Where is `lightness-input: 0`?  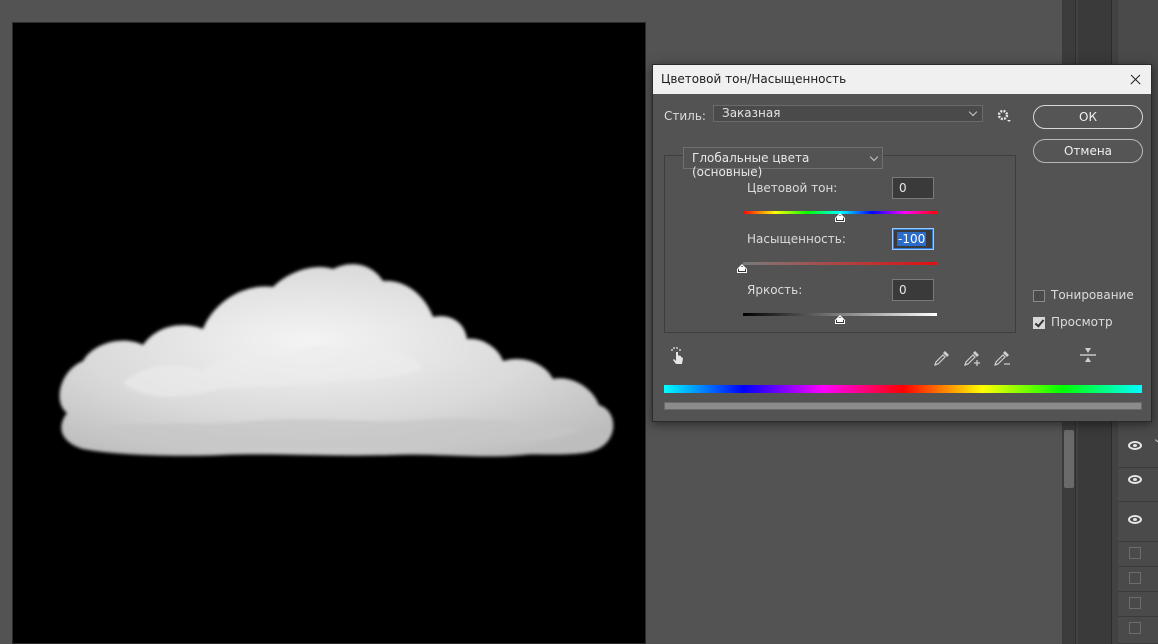
lightness-input: 0 is located at coordinates (913, 290).